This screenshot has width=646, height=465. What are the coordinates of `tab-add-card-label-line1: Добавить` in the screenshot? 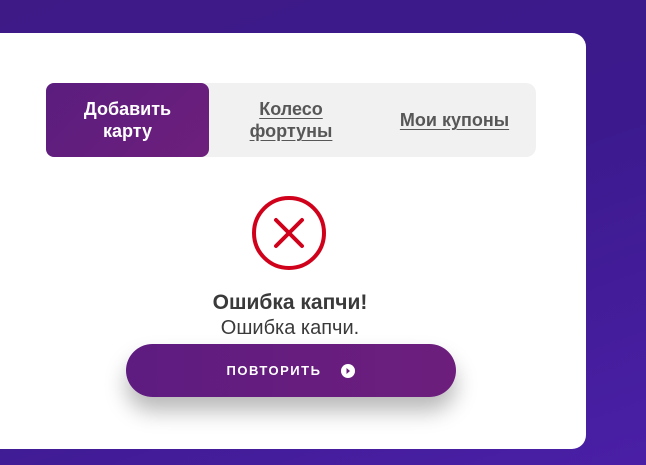 It's located at (127, 109).